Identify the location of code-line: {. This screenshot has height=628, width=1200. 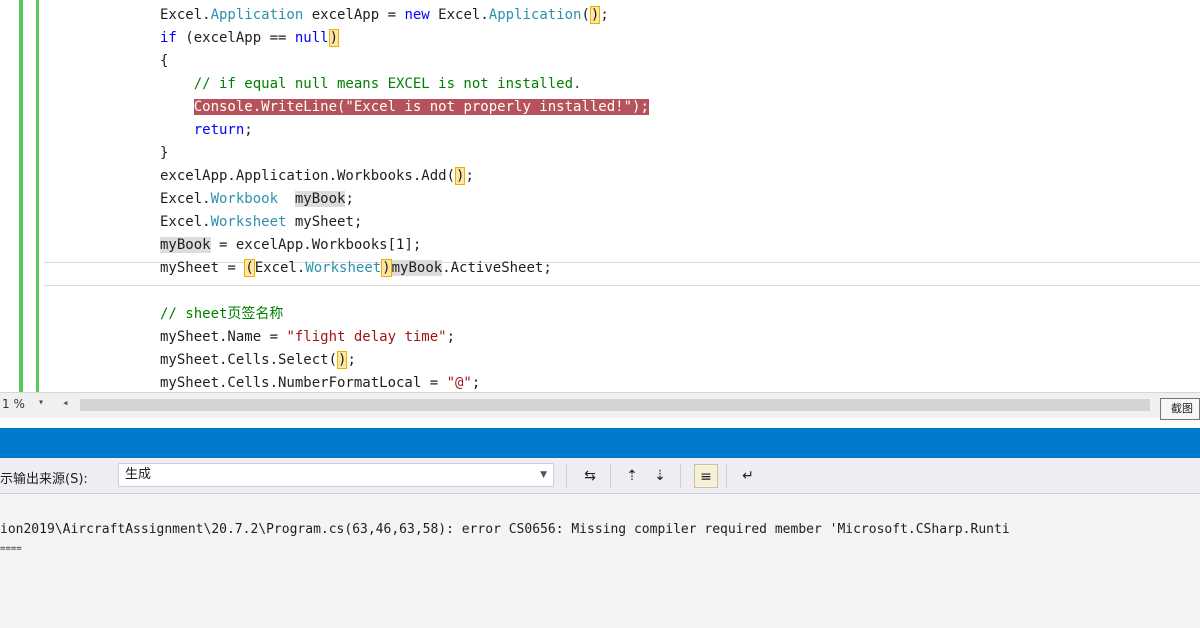
(404, 61).